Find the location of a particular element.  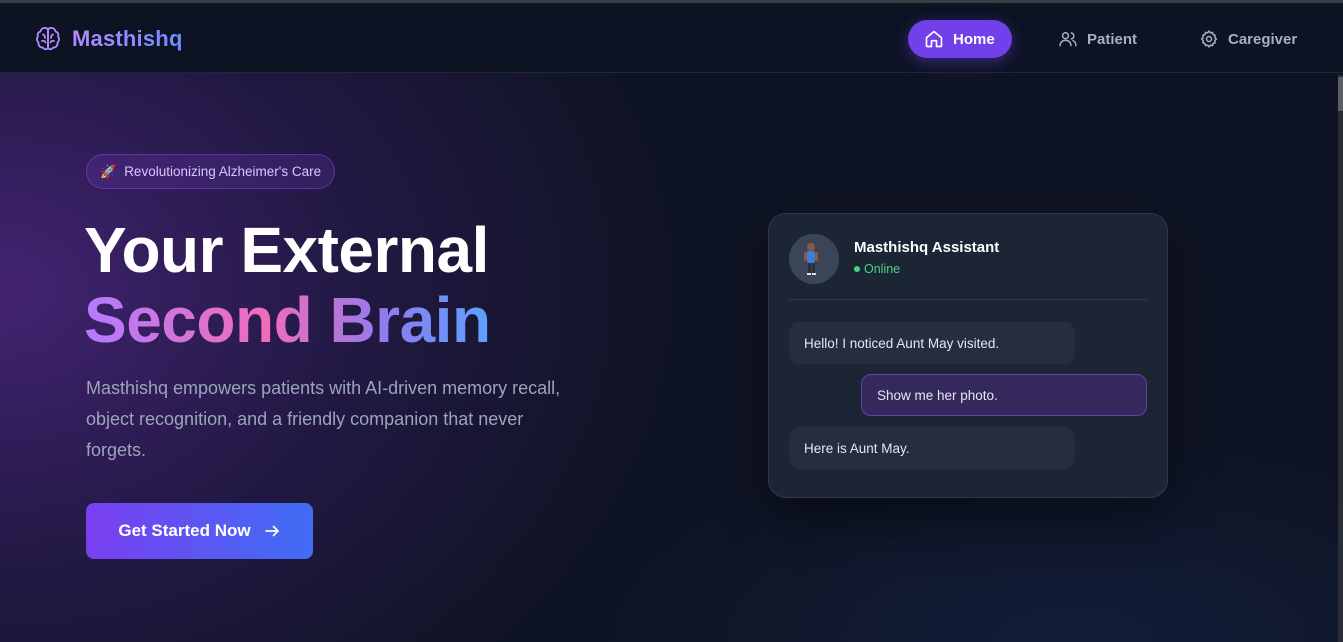

chat-message-user: Show me her photo. is located at coordinates (1004, 395).